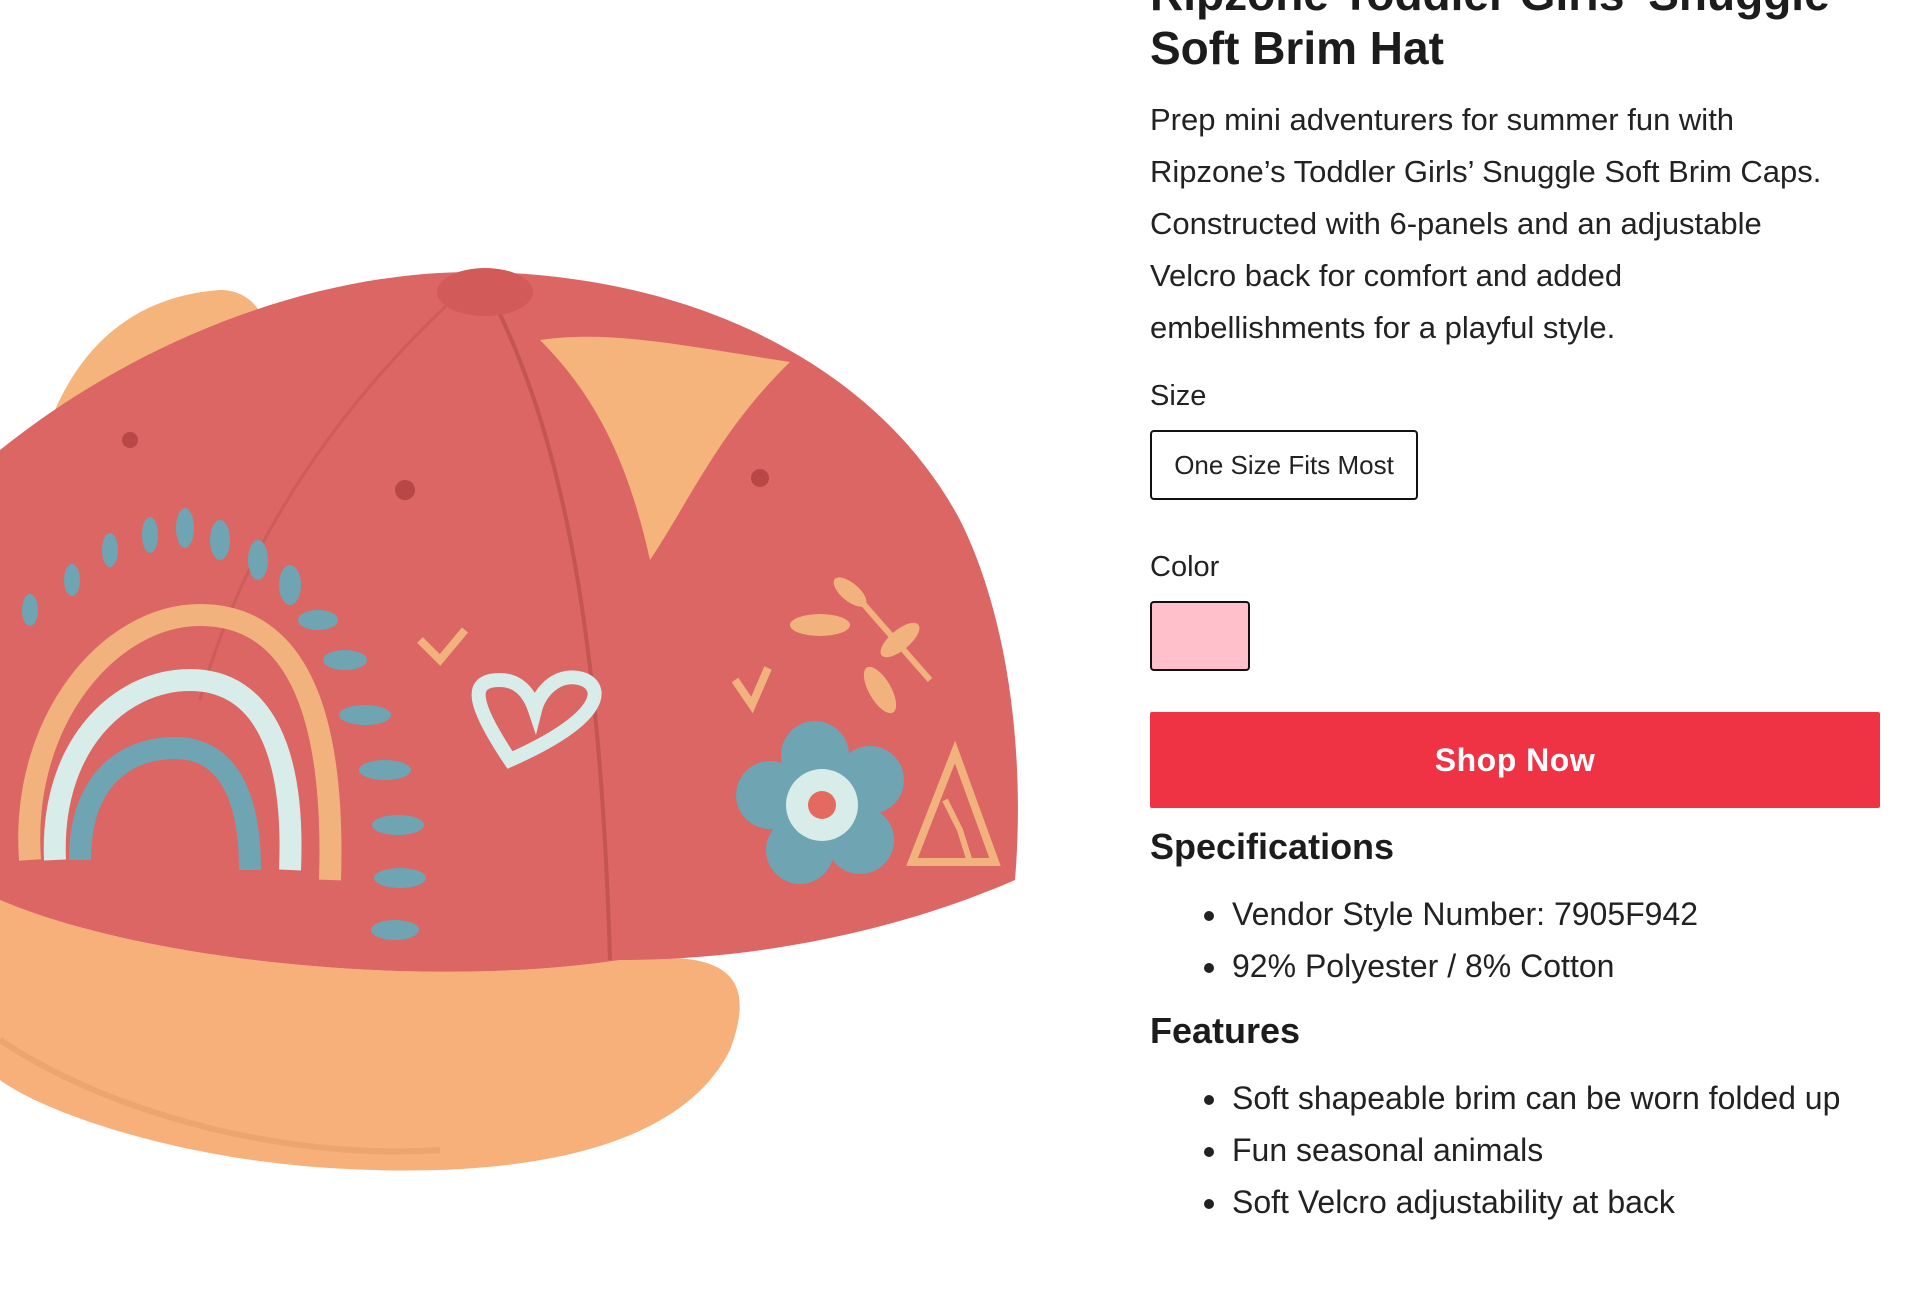 This screenshot has height=1300, width=1916. Describe the element at coordinates (1386, 275) in the screenshot. I see `description-line: Velcro back for comfort and added` at that location.